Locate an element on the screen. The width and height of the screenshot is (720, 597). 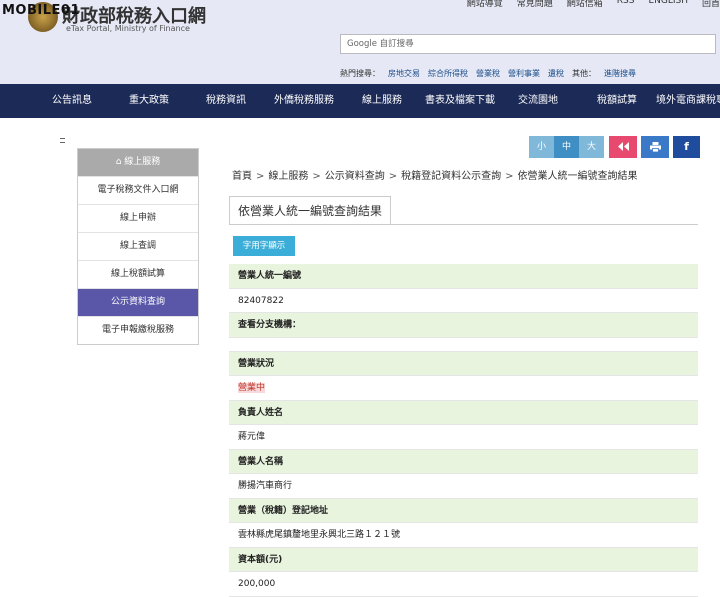
print-tool is located at coordinates (655, 147).